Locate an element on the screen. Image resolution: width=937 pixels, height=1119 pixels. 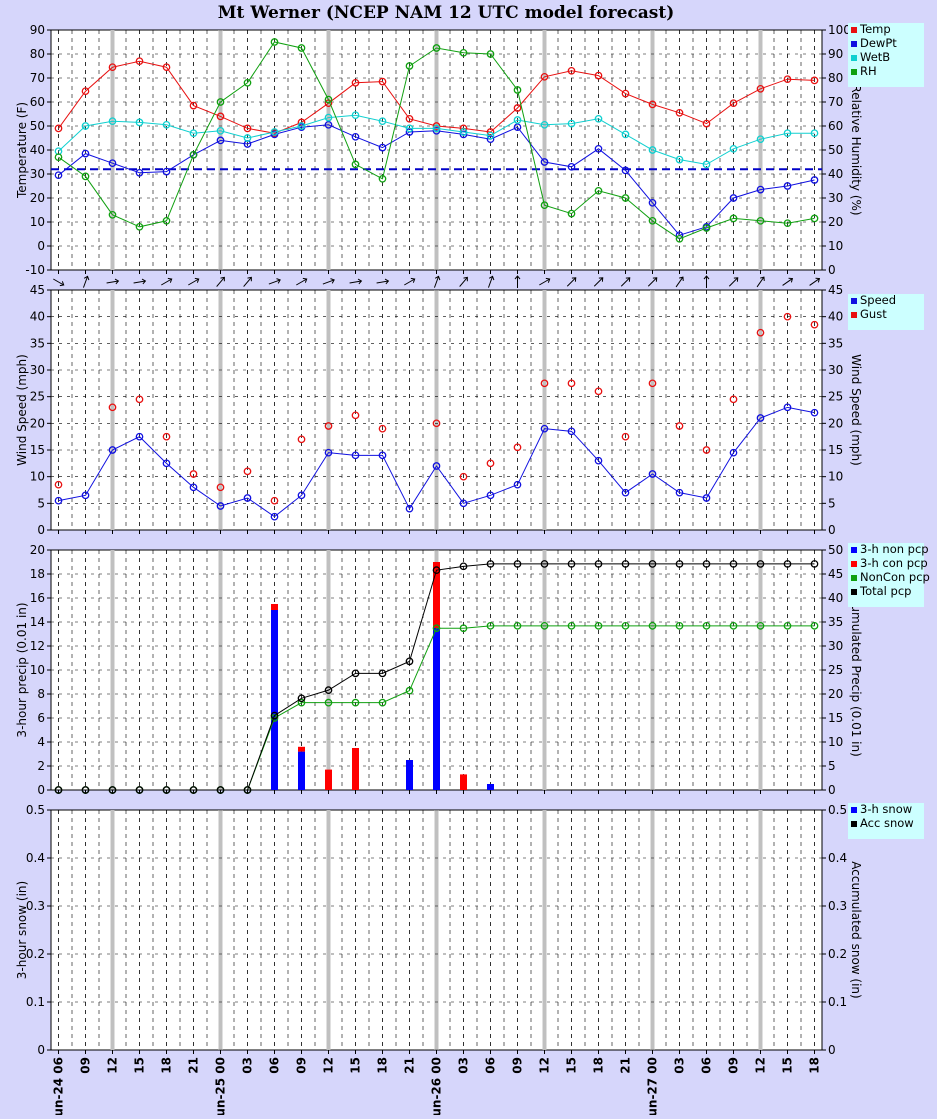
legend-item: Speed is located at coordinates (878, 300).